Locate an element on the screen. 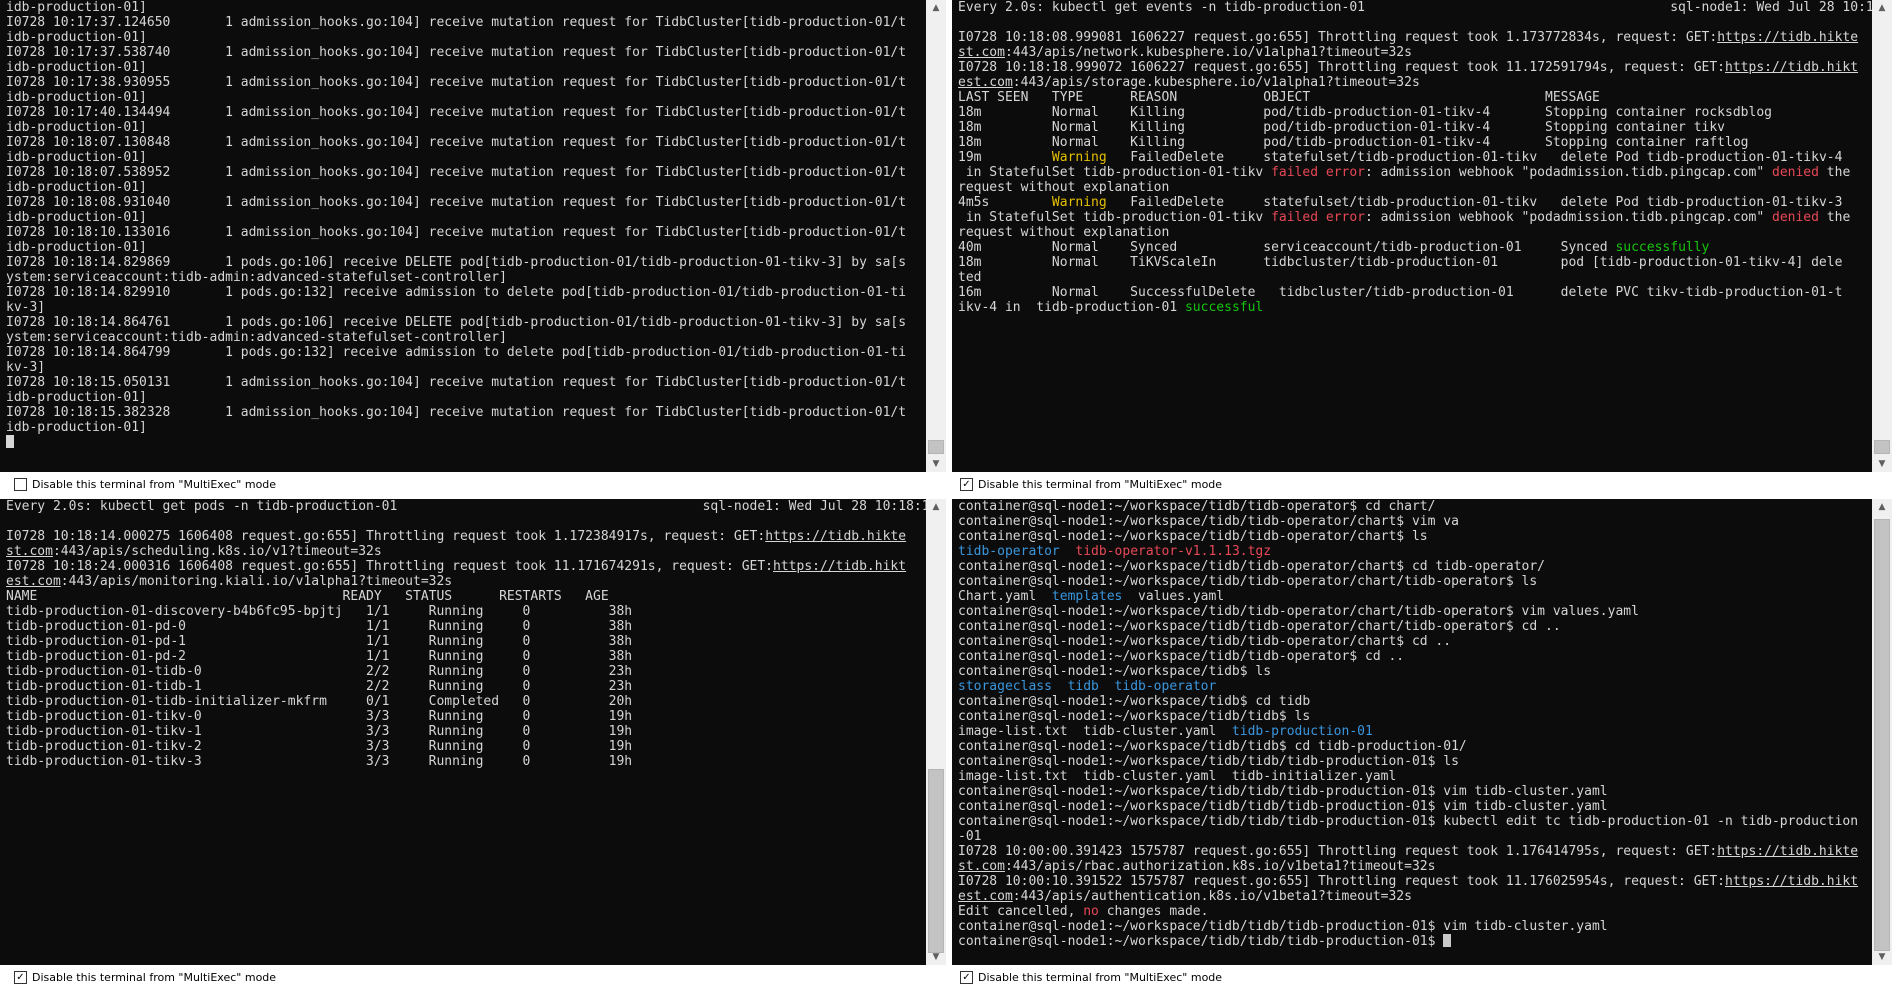 This screenshot has width=1892, height=990. scrollbar-top-right: ▲ ▼ is located at coordinates (1882, 236).